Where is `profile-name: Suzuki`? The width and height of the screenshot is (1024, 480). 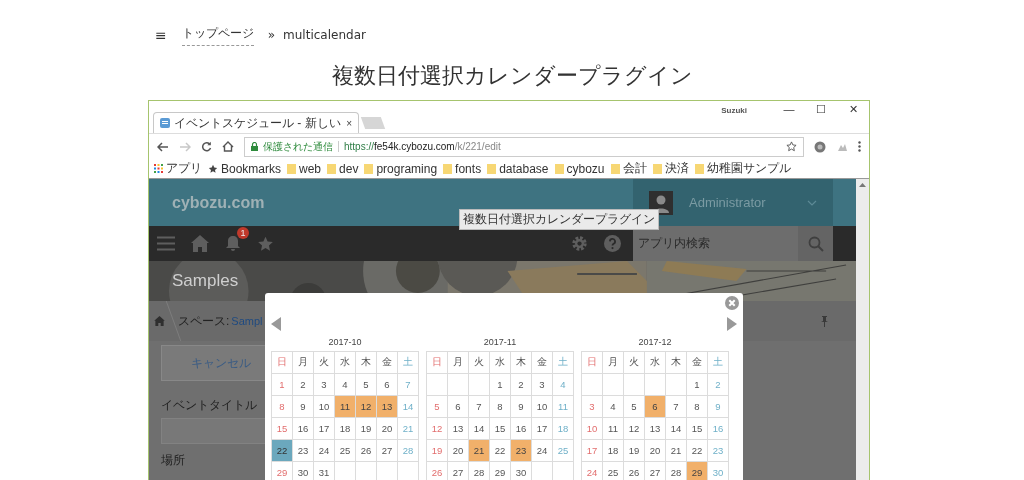 profile-name: Suzuki is located at coordinates (734, 110).